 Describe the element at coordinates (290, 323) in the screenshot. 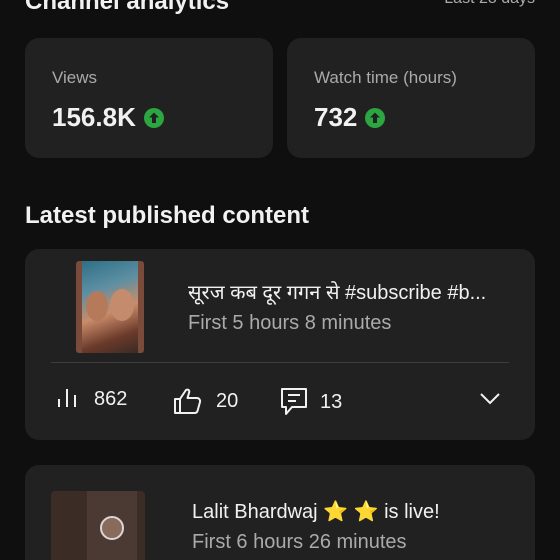

I see `video-subtitle: First 5 hours 8 minutes` at that location.